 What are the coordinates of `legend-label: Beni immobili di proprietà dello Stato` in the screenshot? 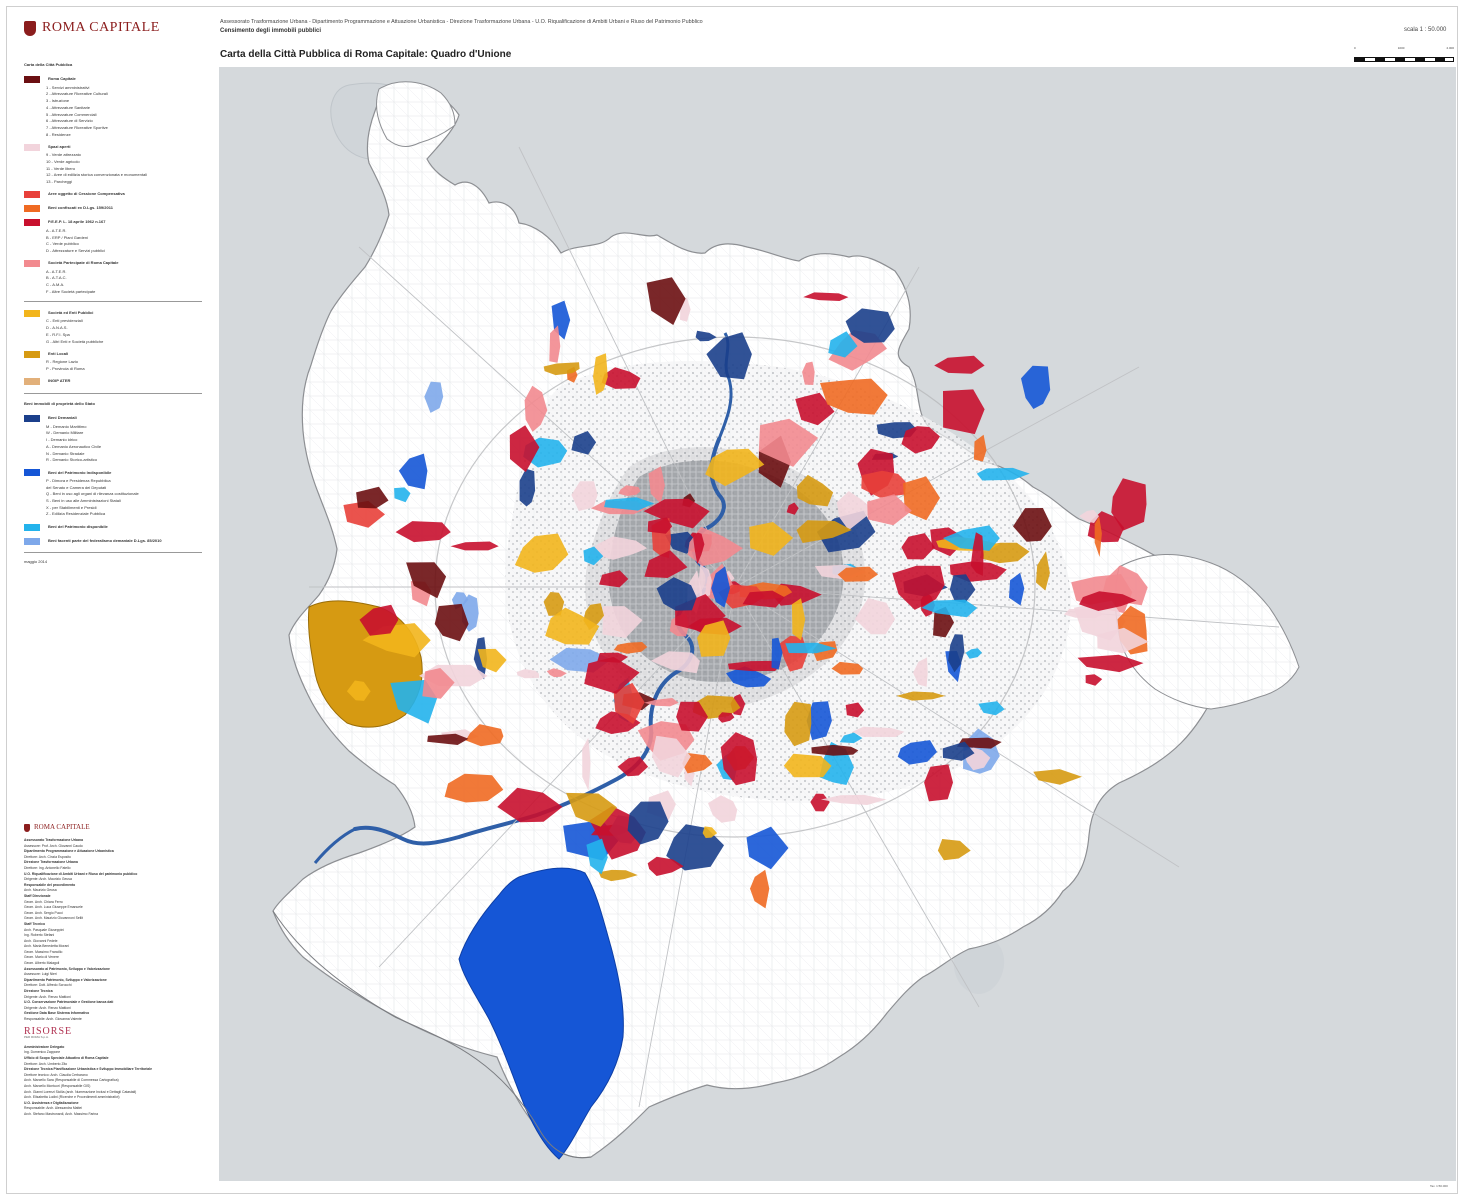 It's located at (59, 404).